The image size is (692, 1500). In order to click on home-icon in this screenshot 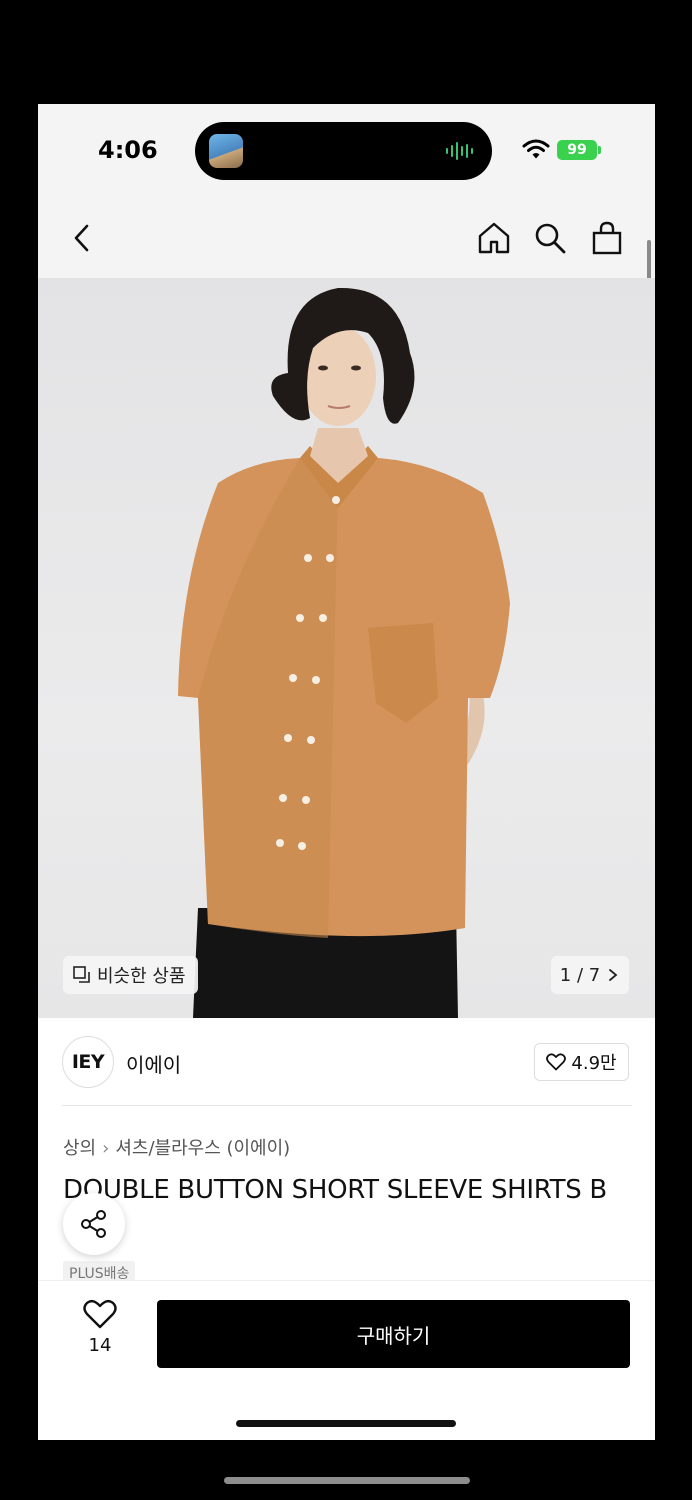, I will do `click(494, 238)`.